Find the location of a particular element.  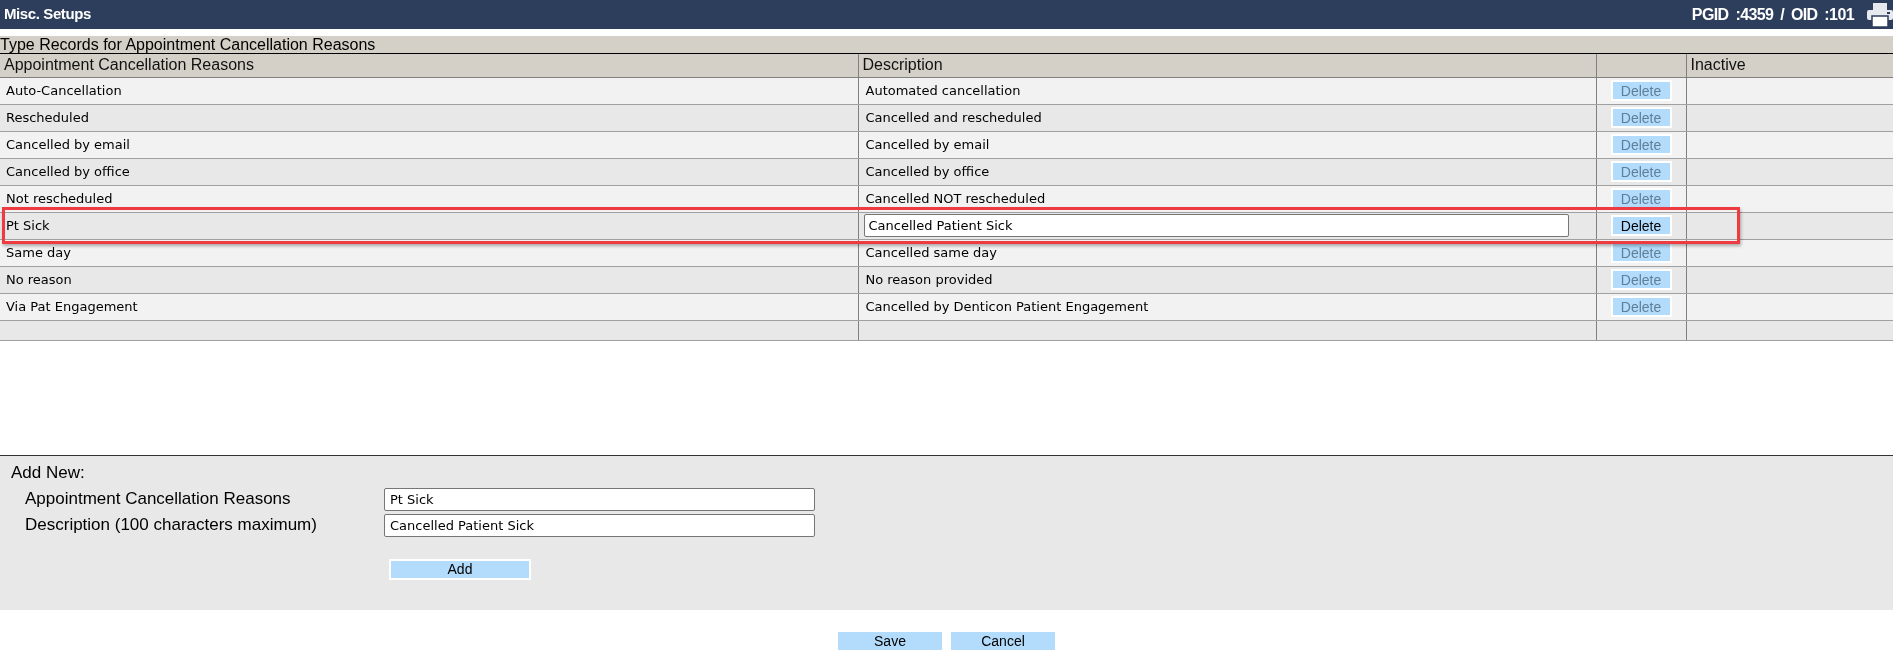

table-cell-text: No reason provided is located at coordinates (929, 279).